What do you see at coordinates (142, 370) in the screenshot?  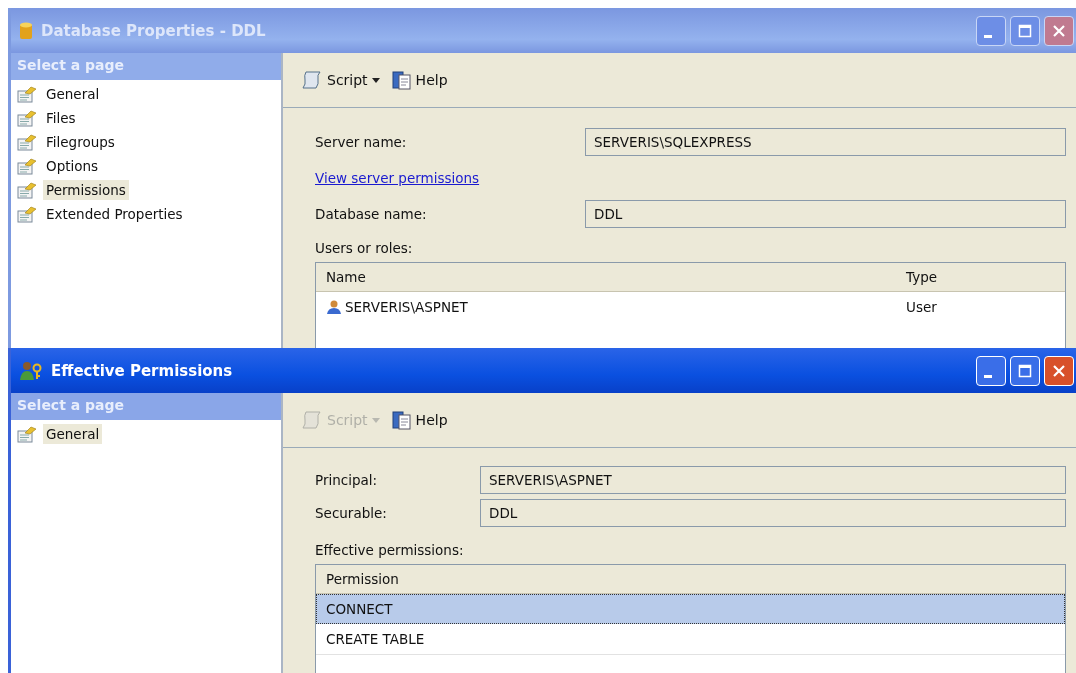 I see `window-title: Effective Permissions` at bounding box center [142, 370].